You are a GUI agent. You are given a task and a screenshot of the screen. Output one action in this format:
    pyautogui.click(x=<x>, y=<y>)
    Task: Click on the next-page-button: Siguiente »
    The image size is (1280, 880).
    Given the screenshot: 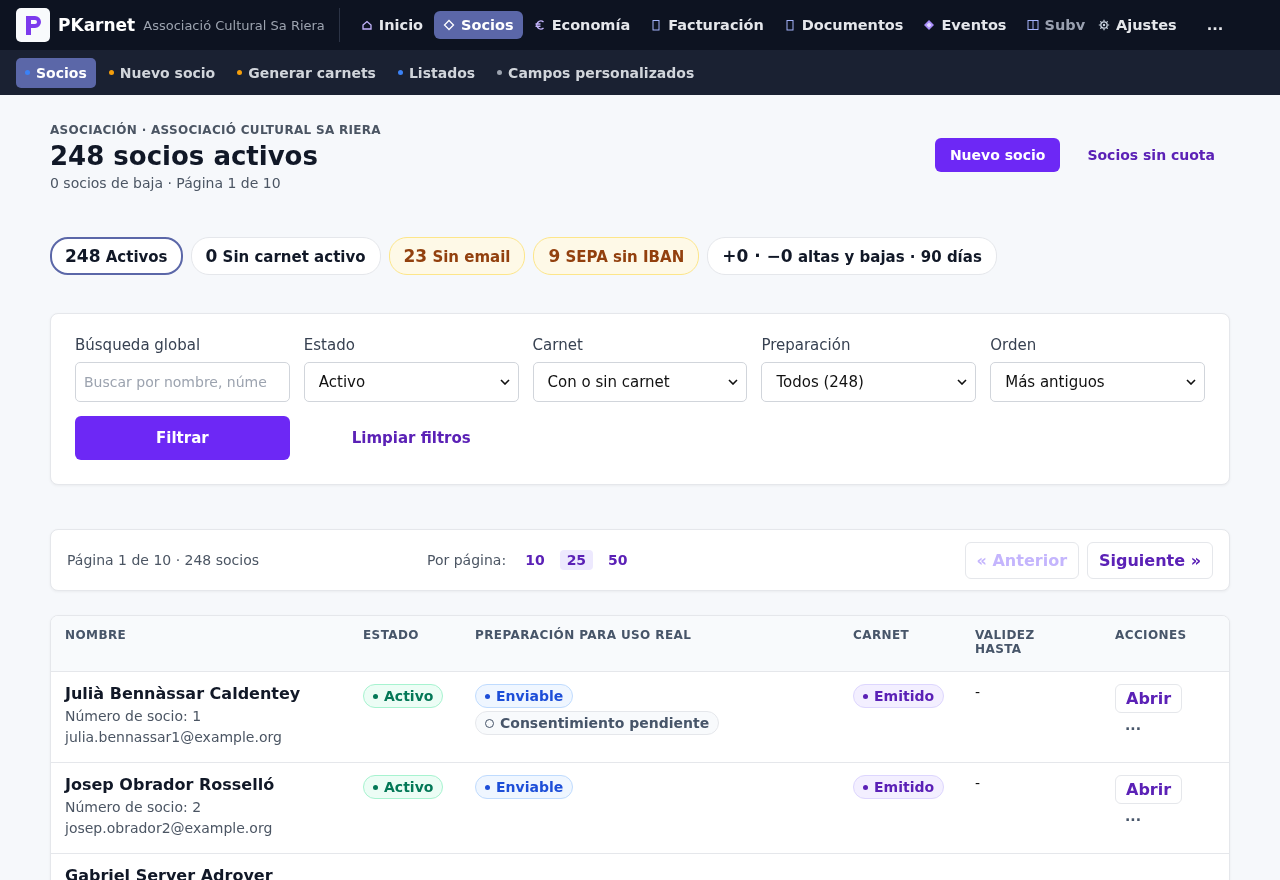 What is the action you would take?
    pyautogui.click(x=1150, y=560)
    